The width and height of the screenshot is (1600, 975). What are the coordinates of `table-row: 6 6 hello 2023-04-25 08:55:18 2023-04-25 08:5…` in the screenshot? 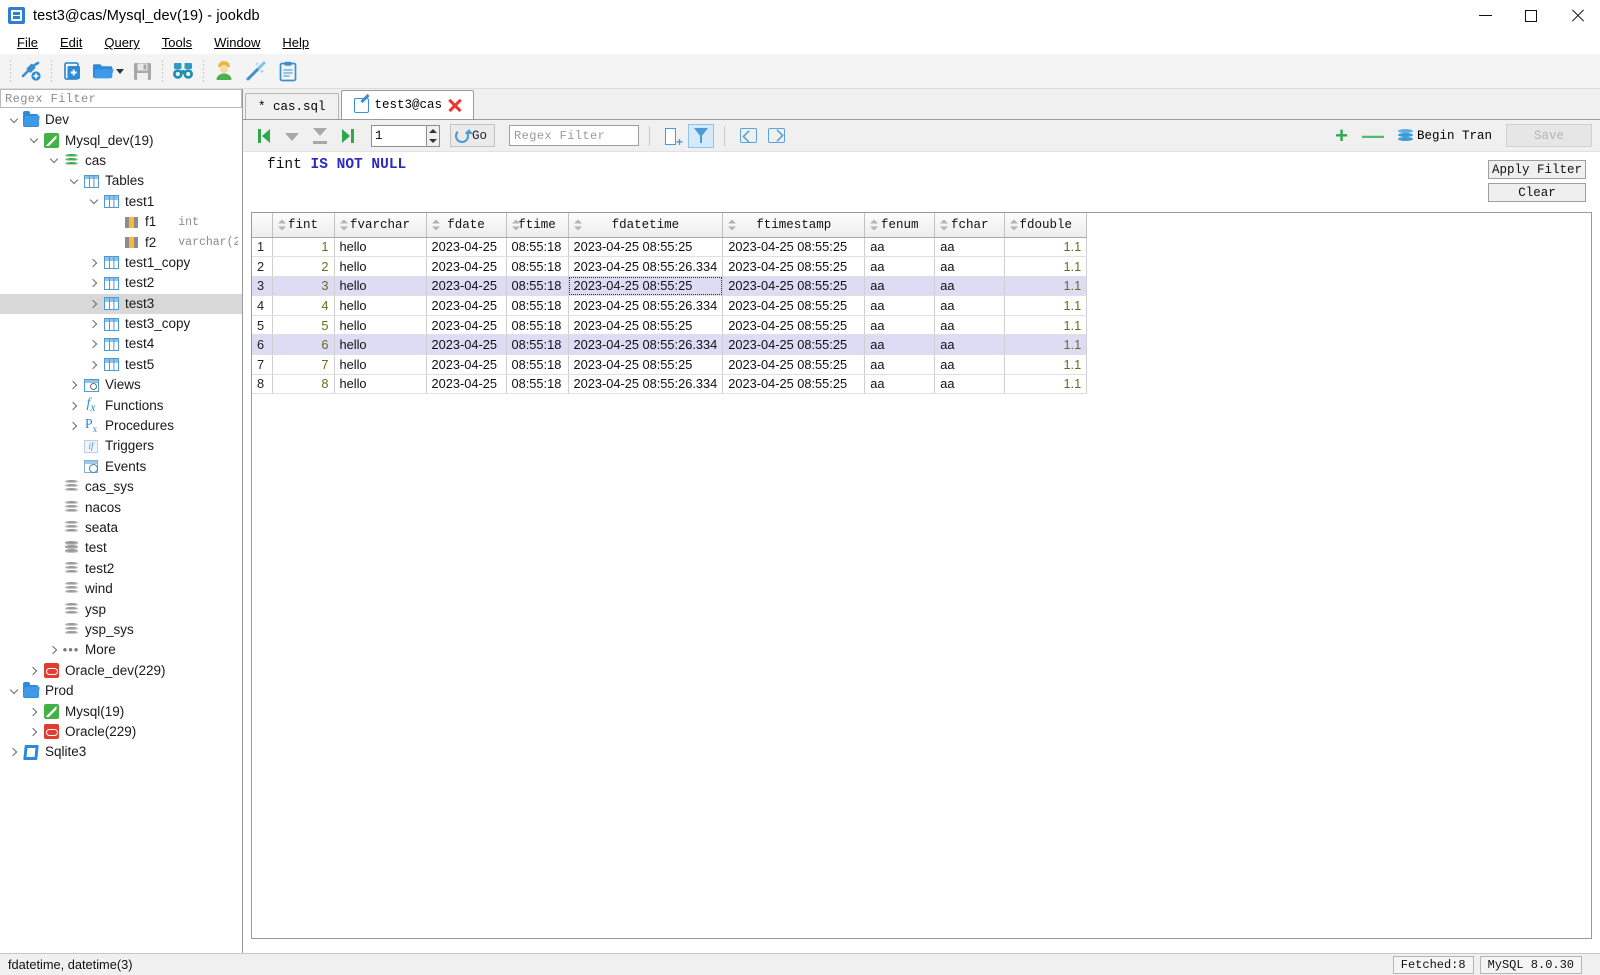 It's located at (670, 345).